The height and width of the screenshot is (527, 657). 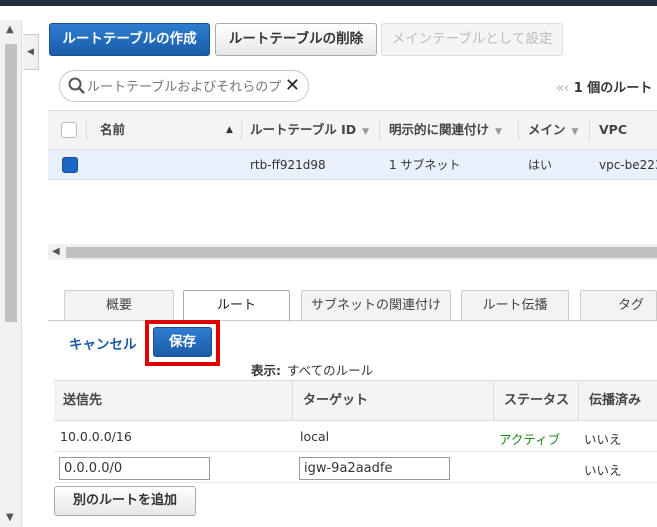 I want to click on search-input, so click(x=187, y=87).